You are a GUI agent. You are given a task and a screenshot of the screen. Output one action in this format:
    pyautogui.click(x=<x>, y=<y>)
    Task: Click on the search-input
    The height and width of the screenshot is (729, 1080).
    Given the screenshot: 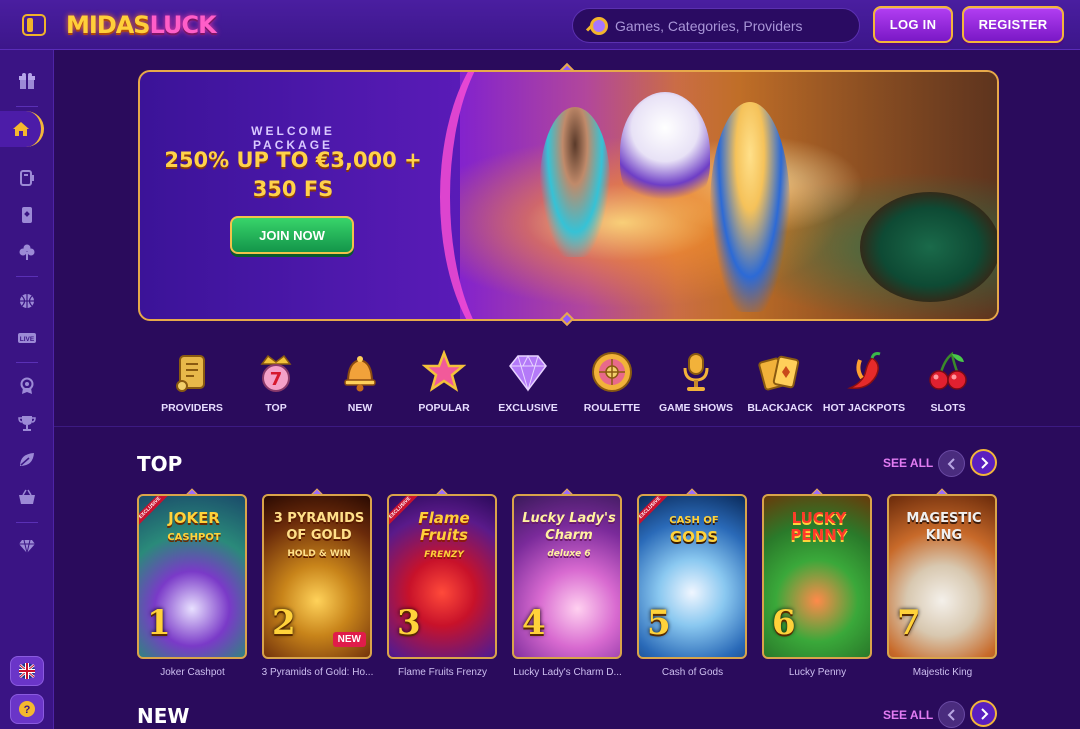 What is the action you would take?
    pyautogui.click(x=730, y=25)
    